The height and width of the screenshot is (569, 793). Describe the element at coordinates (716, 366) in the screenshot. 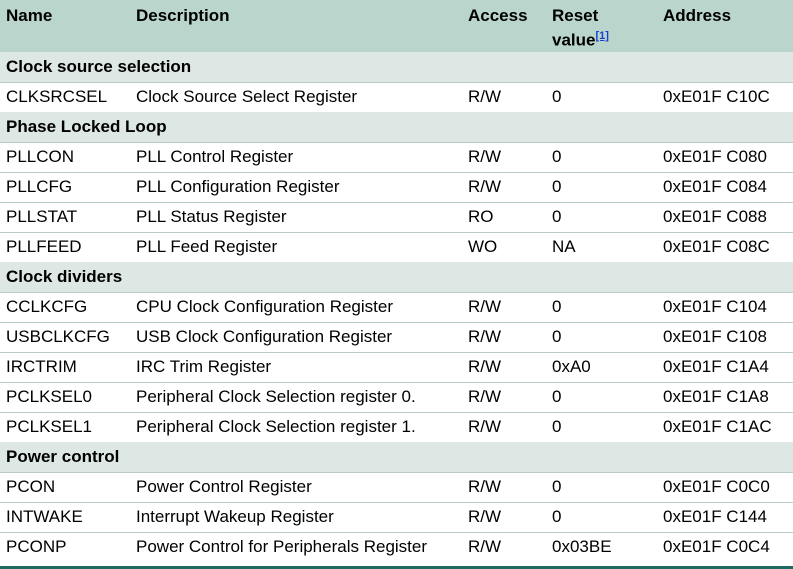

I see `register-address: 0xE01F C1A4` at that location.